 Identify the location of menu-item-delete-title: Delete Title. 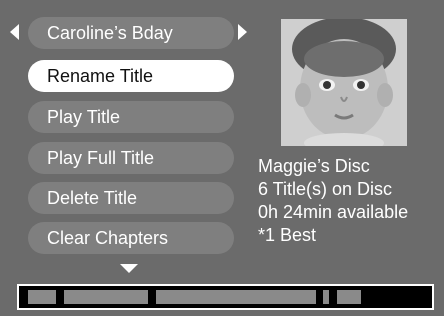
(131, 198).